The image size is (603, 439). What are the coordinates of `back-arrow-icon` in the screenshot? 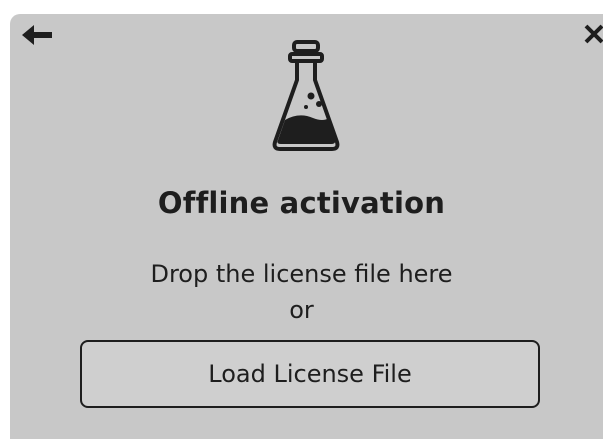 It's located at (37, 35).